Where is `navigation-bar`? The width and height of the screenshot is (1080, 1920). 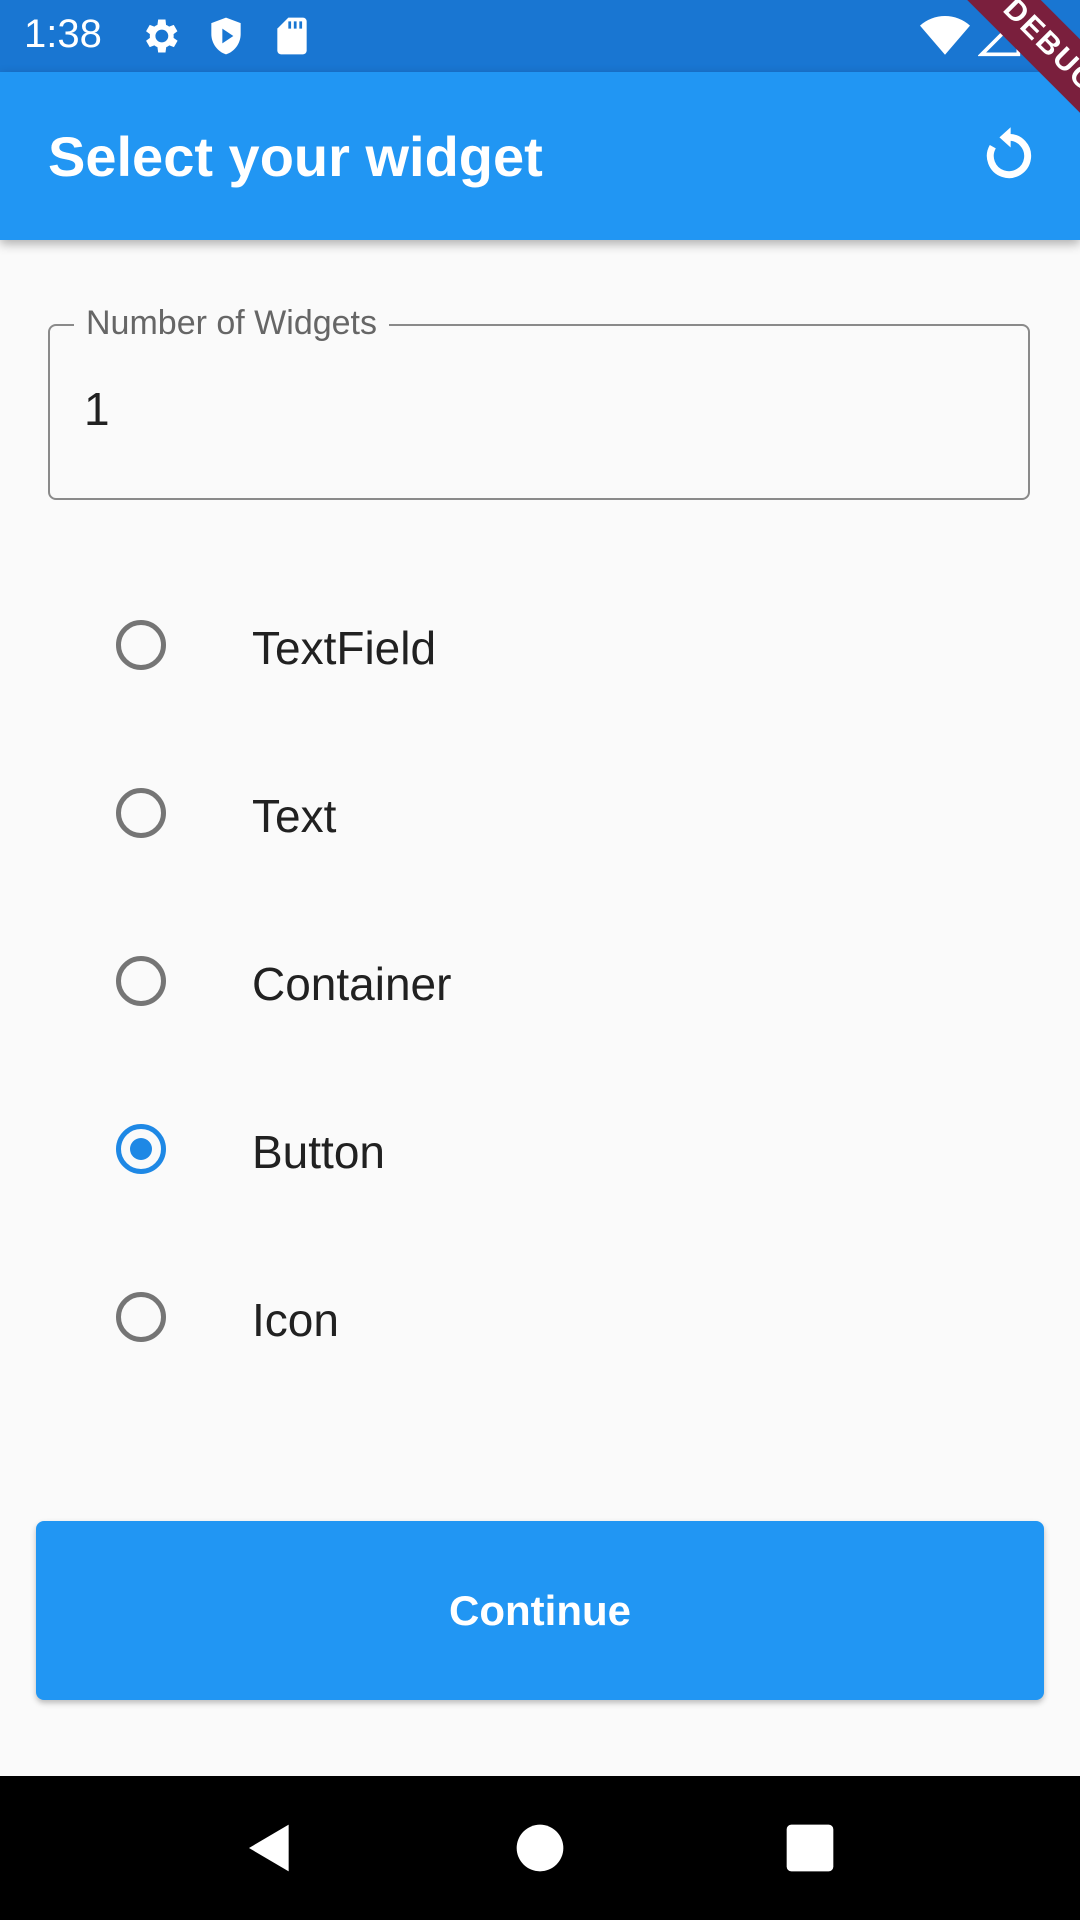 navigation-bar is located at coordinates (540, 1848).